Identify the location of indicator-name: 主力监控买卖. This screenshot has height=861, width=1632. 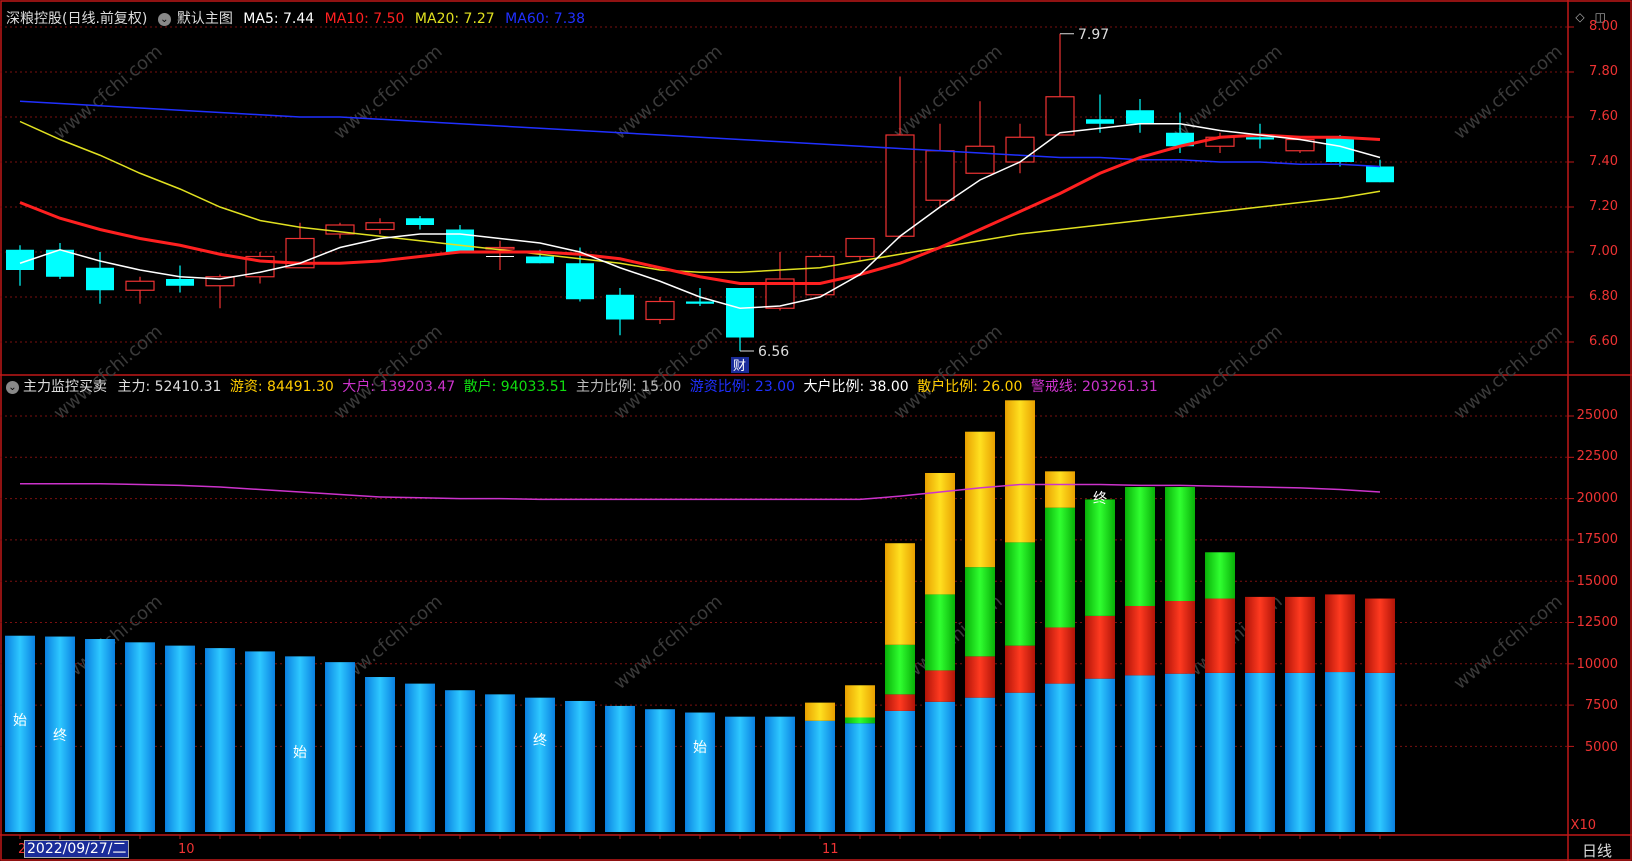
(65, 387).